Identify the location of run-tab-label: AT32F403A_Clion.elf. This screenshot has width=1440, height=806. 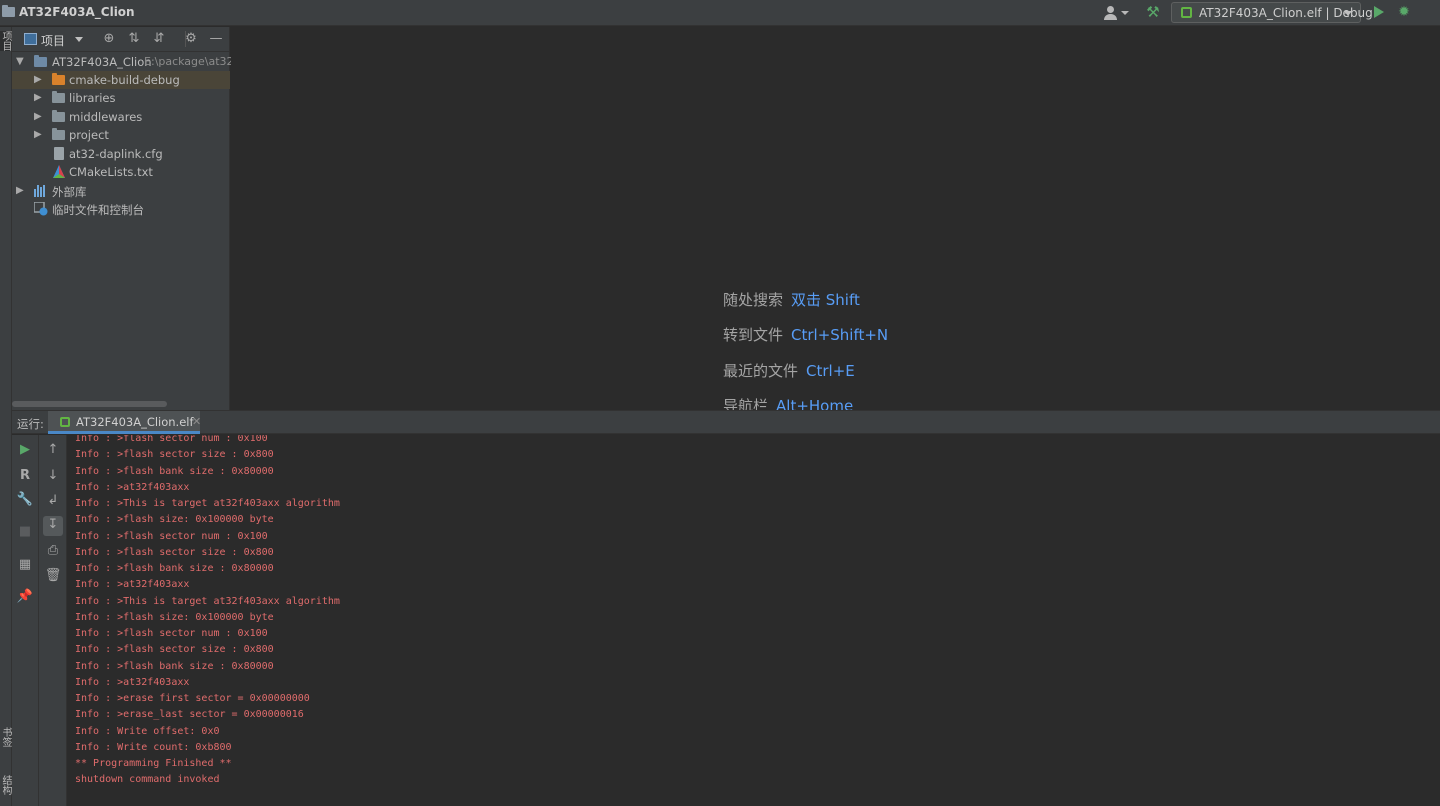
(135, 422).